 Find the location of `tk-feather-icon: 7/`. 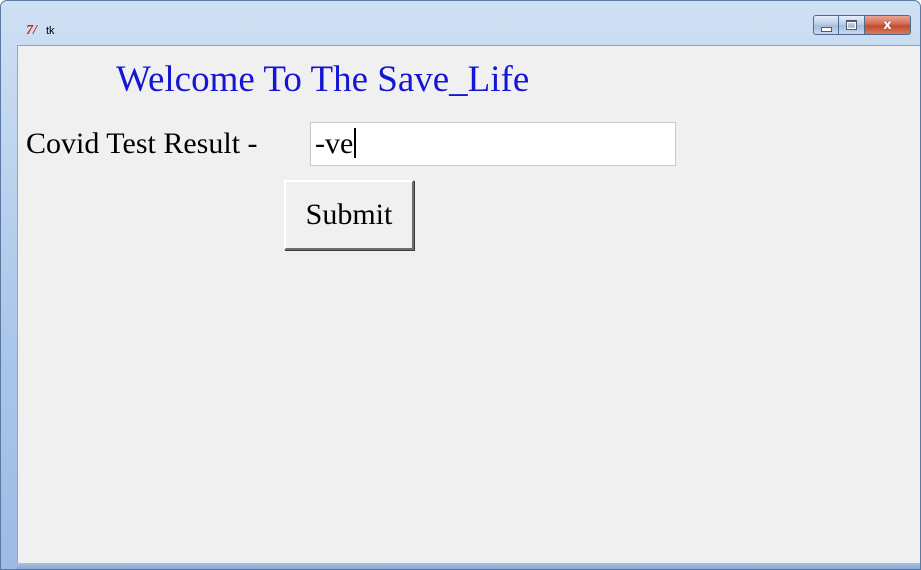

tk-feather-icon: 7/ is located at coordinates (31, 30).